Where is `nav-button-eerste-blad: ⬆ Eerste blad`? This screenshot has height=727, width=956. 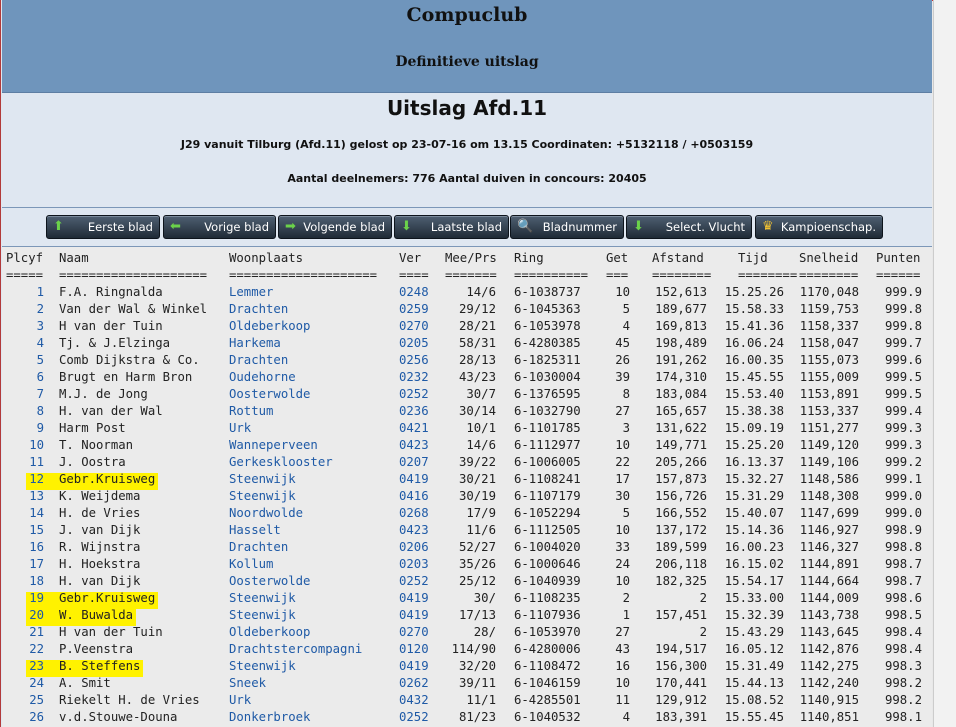 nav-button-eerste-blad: ⬆ Eerste blad is located at coordinates (103, 227).